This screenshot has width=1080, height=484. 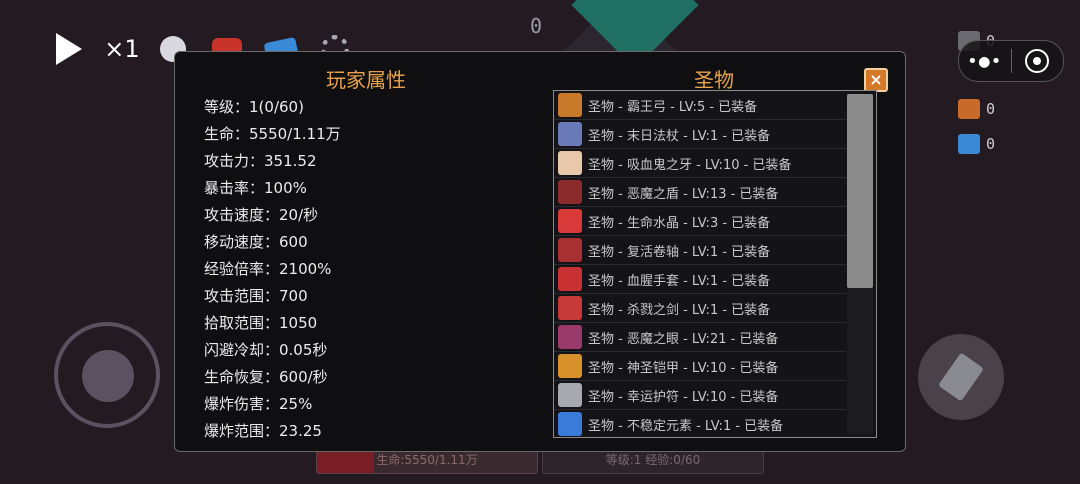 What do you see at coordinates (536, 26) in the screenshot?
I see `score-counter: 0` at bounding box center [536, 26].